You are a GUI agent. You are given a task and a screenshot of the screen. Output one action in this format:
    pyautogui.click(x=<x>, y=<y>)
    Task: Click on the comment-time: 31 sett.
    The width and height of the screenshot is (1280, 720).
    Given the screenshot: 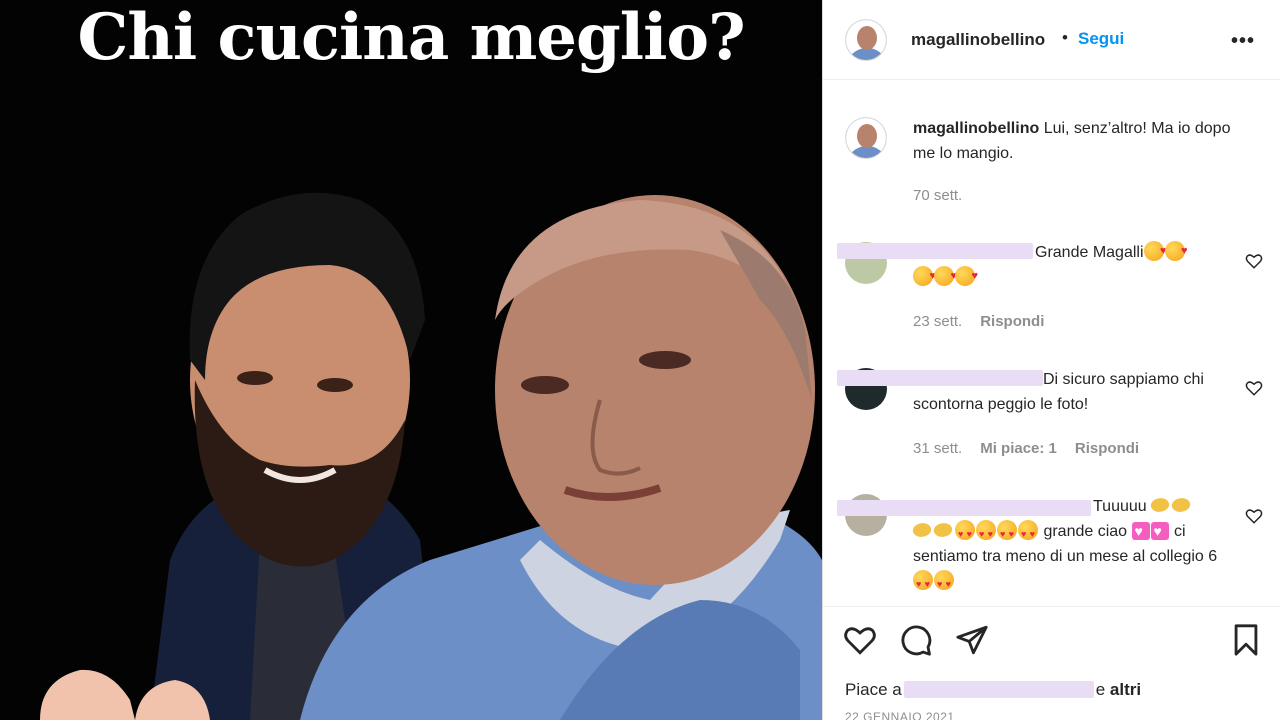 What is the action you would take?
    pyautogui.click(x=937, y=448)
    